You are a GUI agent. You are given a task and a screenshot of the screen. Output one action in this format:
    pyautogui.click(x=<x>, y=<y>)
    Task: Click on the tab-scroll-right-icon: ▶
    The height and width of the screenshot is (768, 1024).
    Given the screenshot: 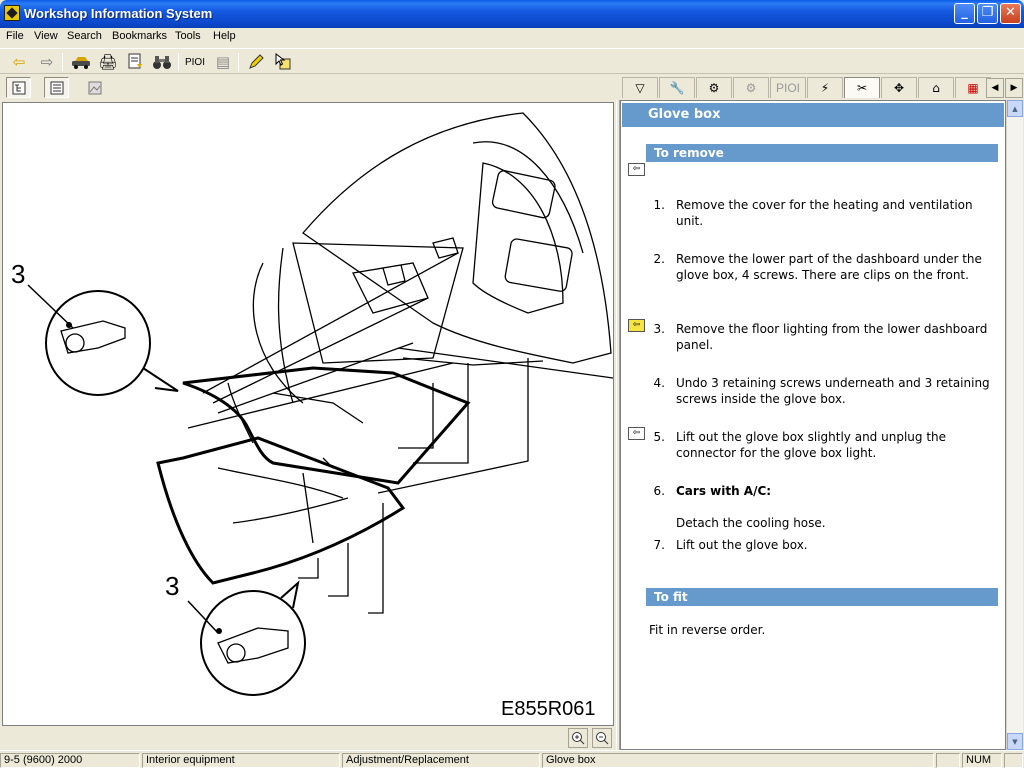 What is the action you would take?
    pyautogui.click(x=1014, y=88)
    